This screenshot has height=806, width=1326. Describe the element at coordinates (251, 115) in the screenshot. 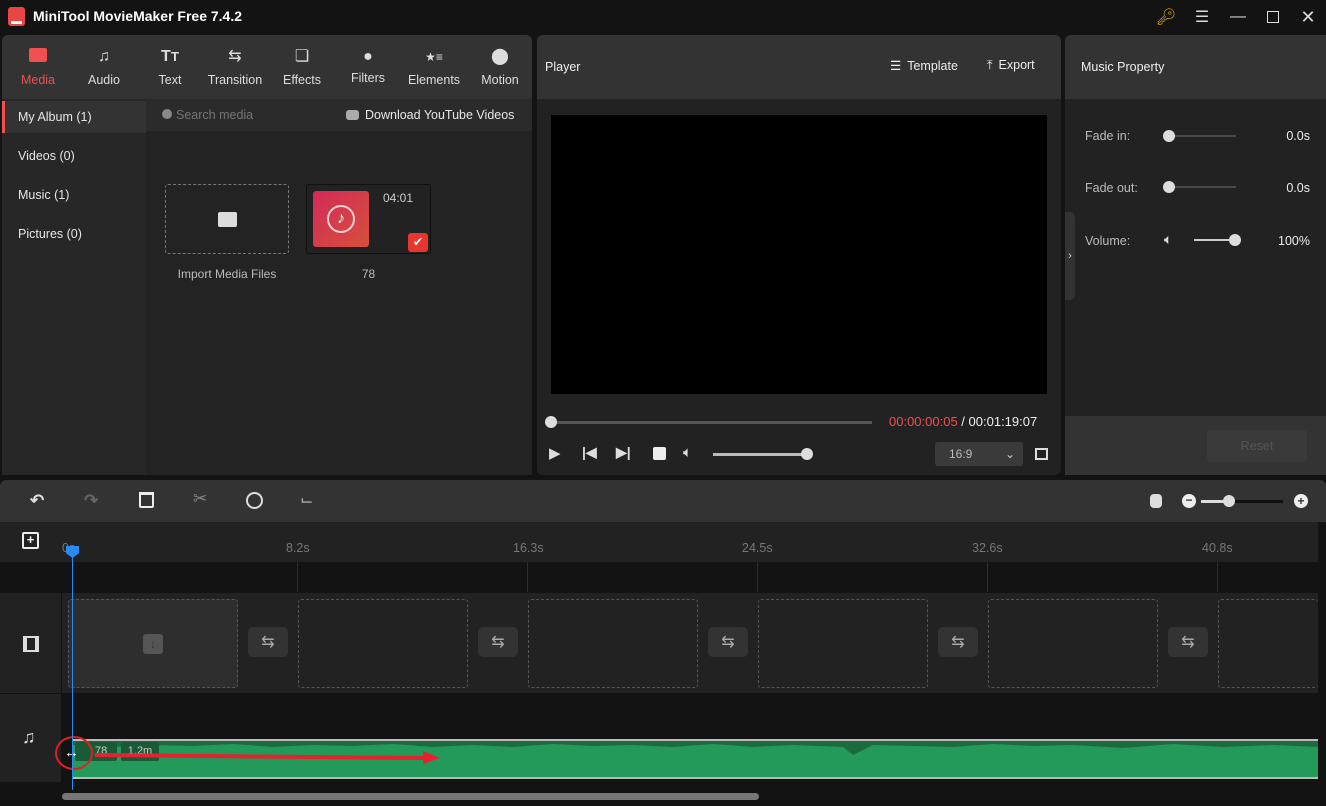

I see `search-input` at that location.